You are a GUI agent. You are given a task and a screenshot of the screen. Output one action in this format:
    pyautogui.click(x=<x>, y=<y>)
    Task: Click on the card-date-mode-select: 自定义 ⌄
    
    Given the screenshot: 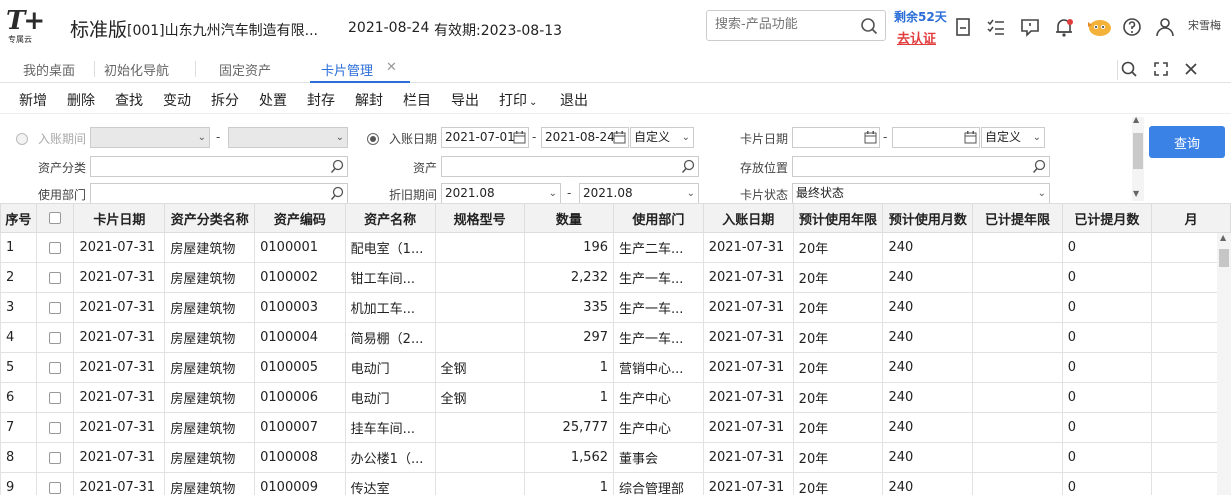 What is the action you would take?
    pyautogui.click(x=1013, y=137)
    